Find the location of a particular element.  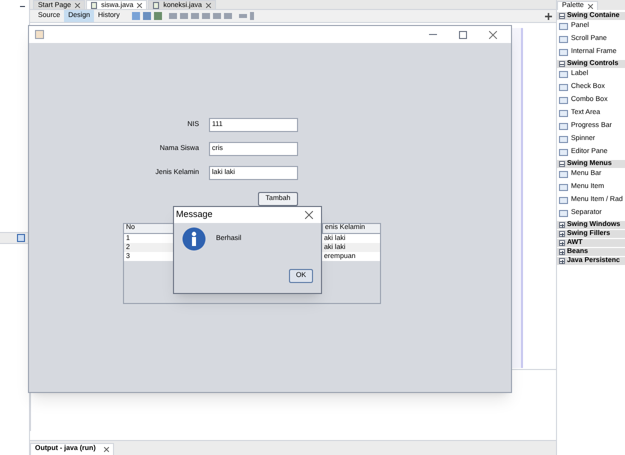

dialog-title: Message is located at coordinates (194, 215).